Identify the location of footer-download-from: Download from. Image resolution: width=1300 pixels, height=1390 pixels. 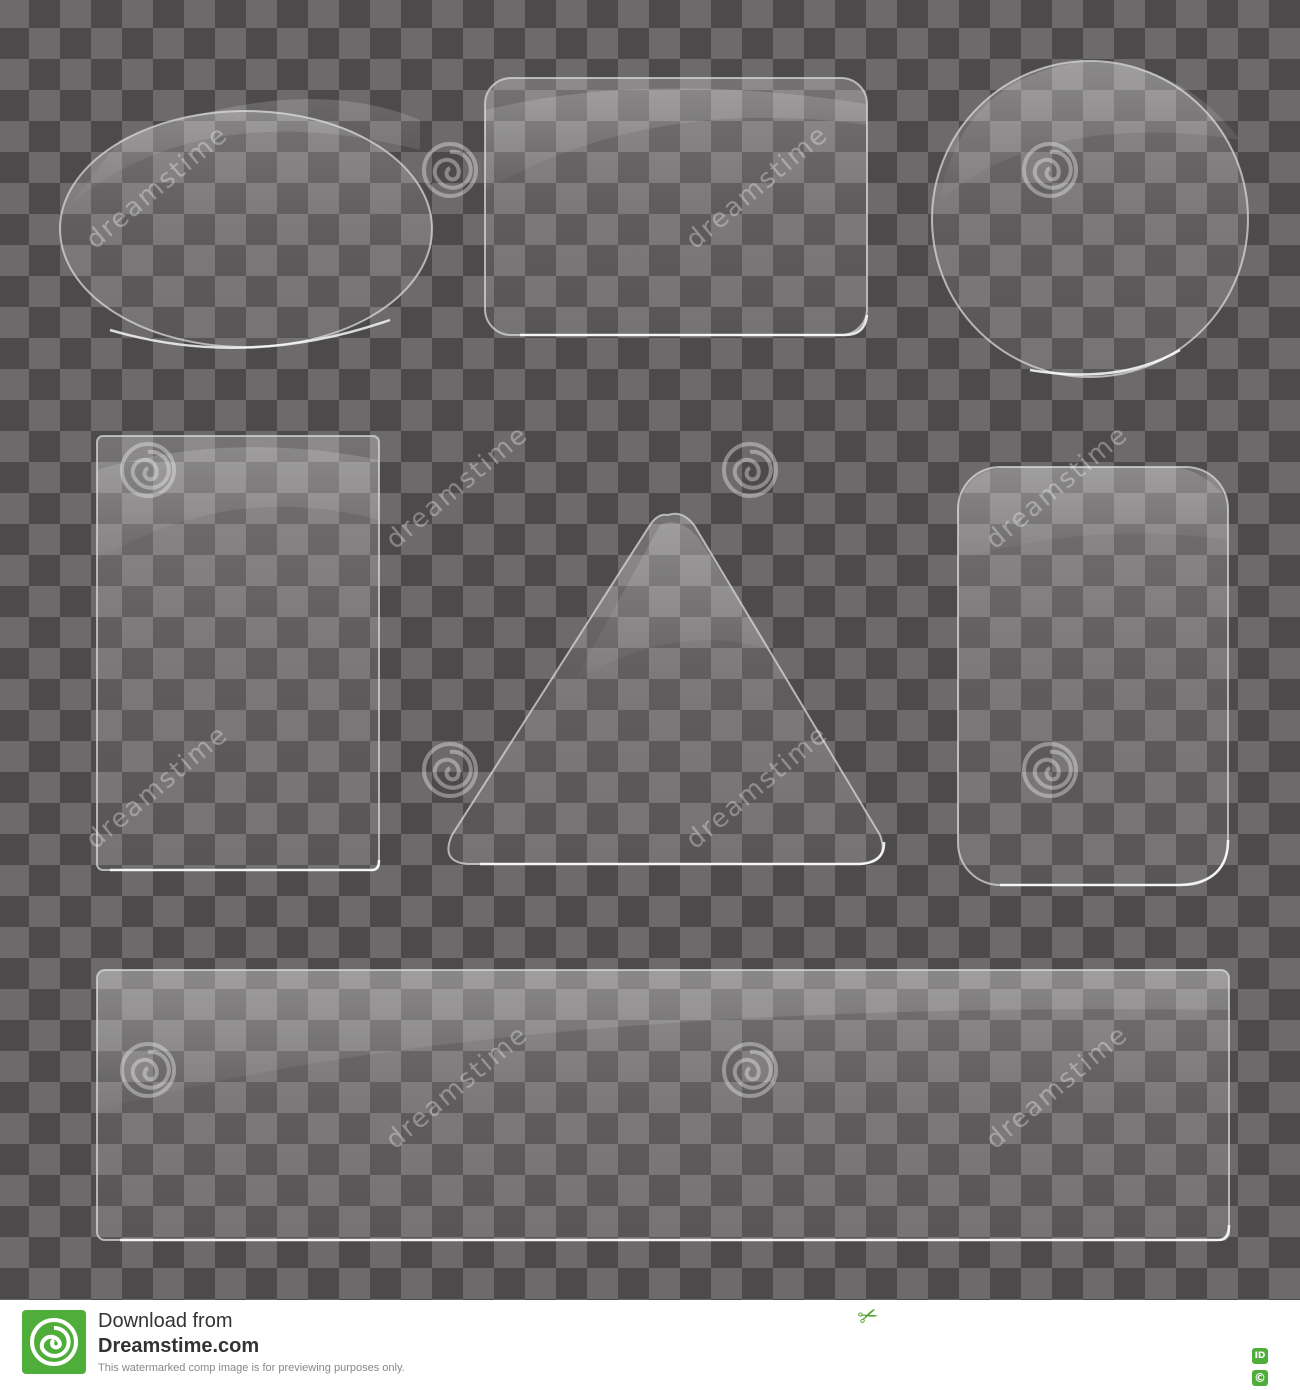
(165, 1321).